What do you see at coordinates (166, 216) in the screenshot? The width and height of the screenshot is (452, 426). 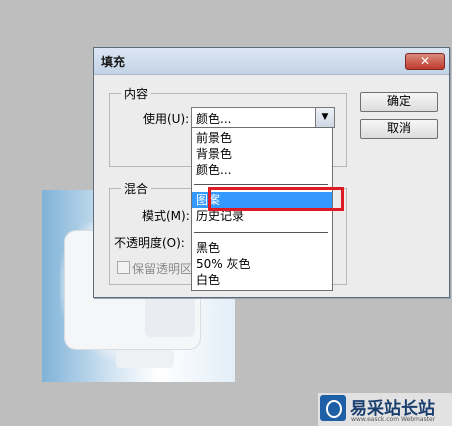 I see `mode-label: 模式(M):` at bounding box center [166, 216].